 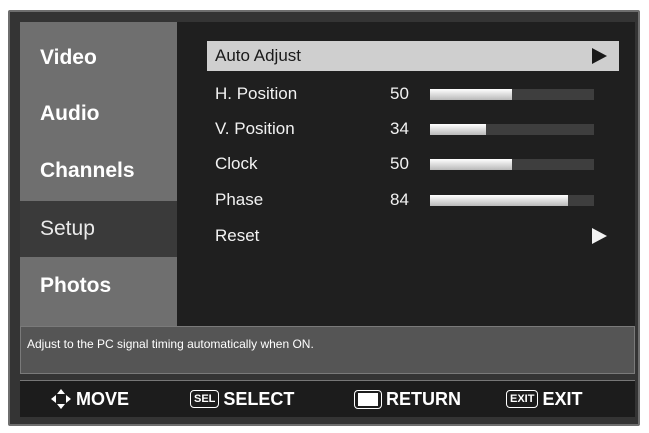 What do you see at coordinates (103, 398) in the screenshot?
I see `move-label: MOVE` at bounding box center [103, 398].